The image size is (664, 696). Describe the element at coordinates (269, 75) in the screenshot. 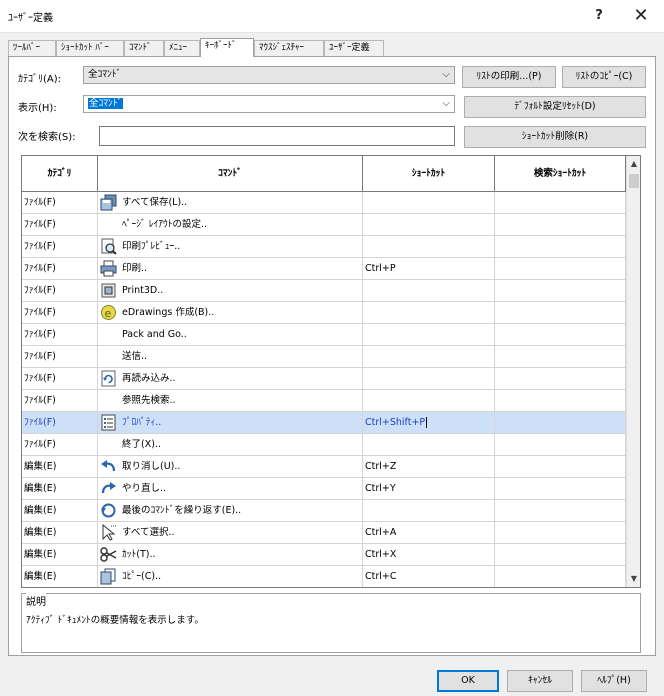

I see `category-select: 全ｺﾏﾝﾄﾞ ⌵` at that location.